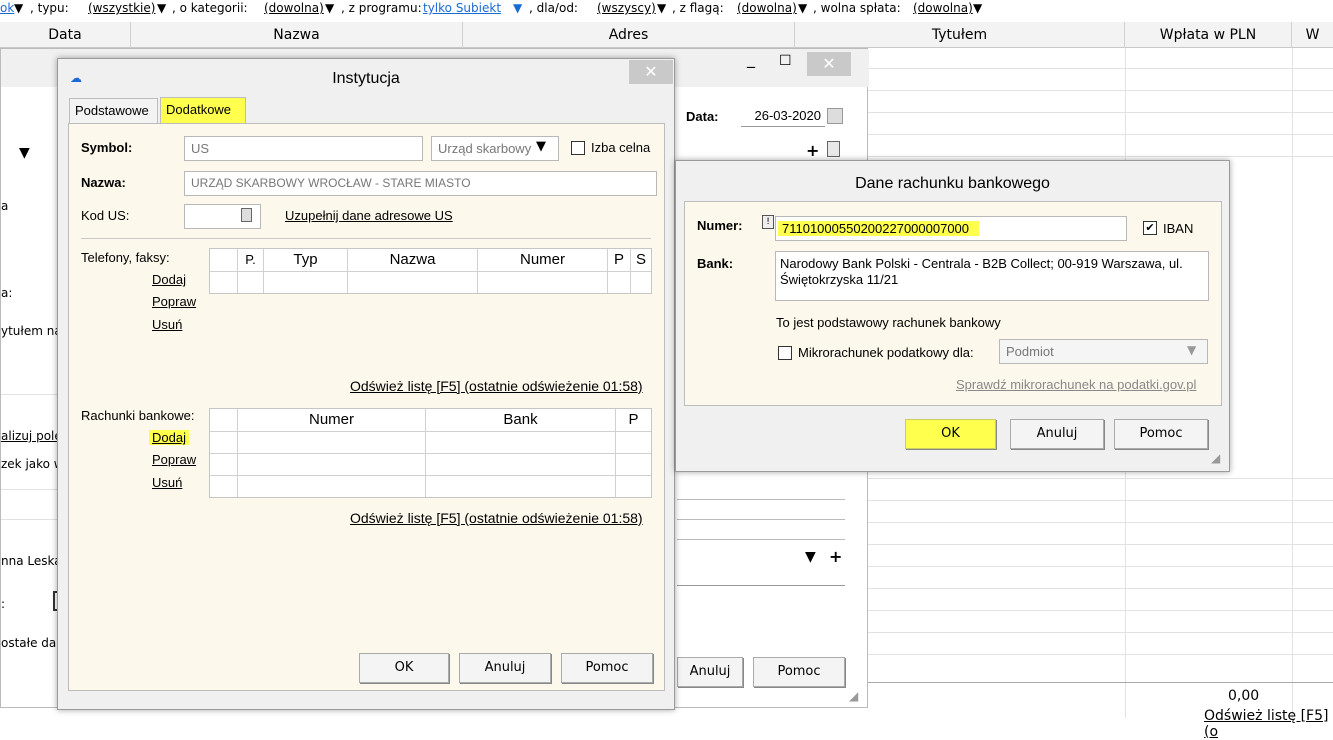 The image size is (1333, 740). What do you see at coordinates (430, 453) in the screenshot?
I see `accounts-table: Numer Bank P` at bounding box center [430, 453].